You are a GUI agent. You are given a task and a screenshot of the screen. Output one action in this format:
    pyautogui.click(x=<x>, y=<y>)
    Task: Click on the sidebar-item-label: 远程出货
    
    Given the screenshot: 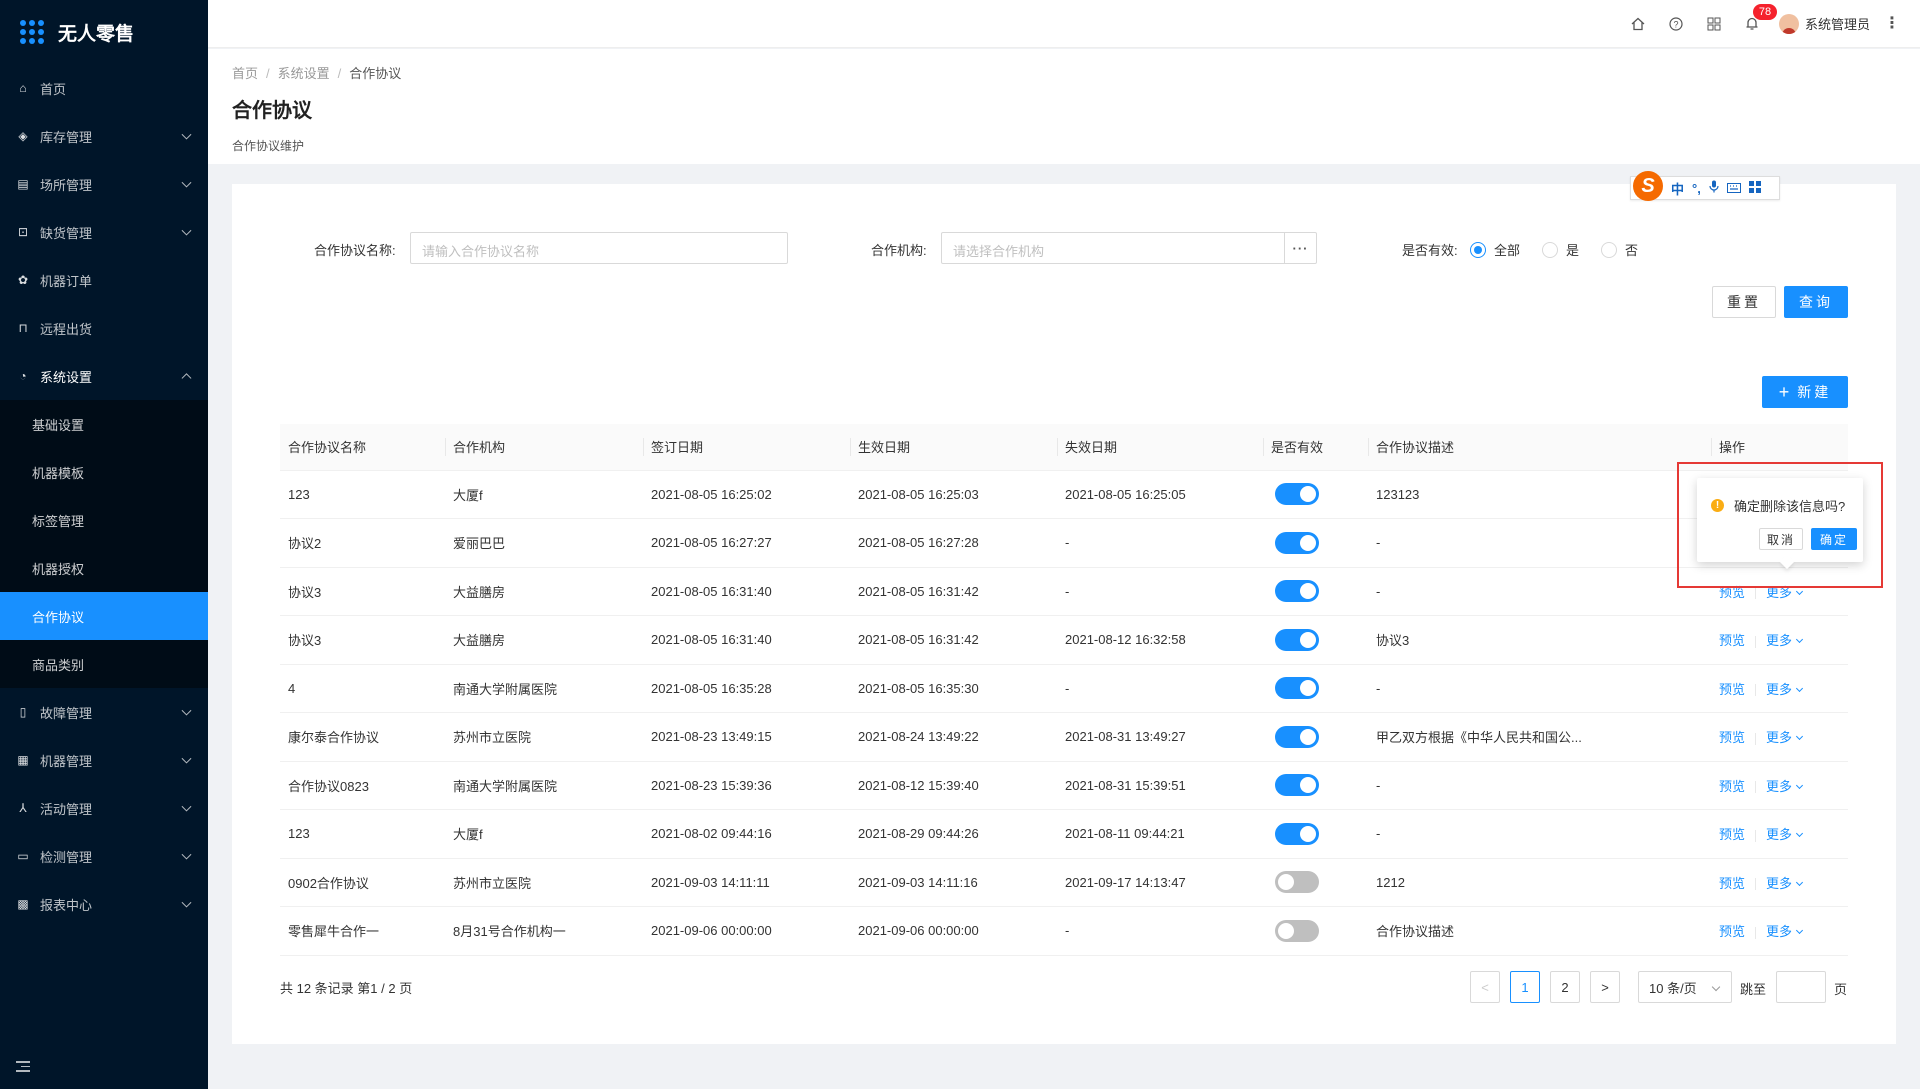 What is the action you would take?
    pyautogui.click(x=66, y=329)
    